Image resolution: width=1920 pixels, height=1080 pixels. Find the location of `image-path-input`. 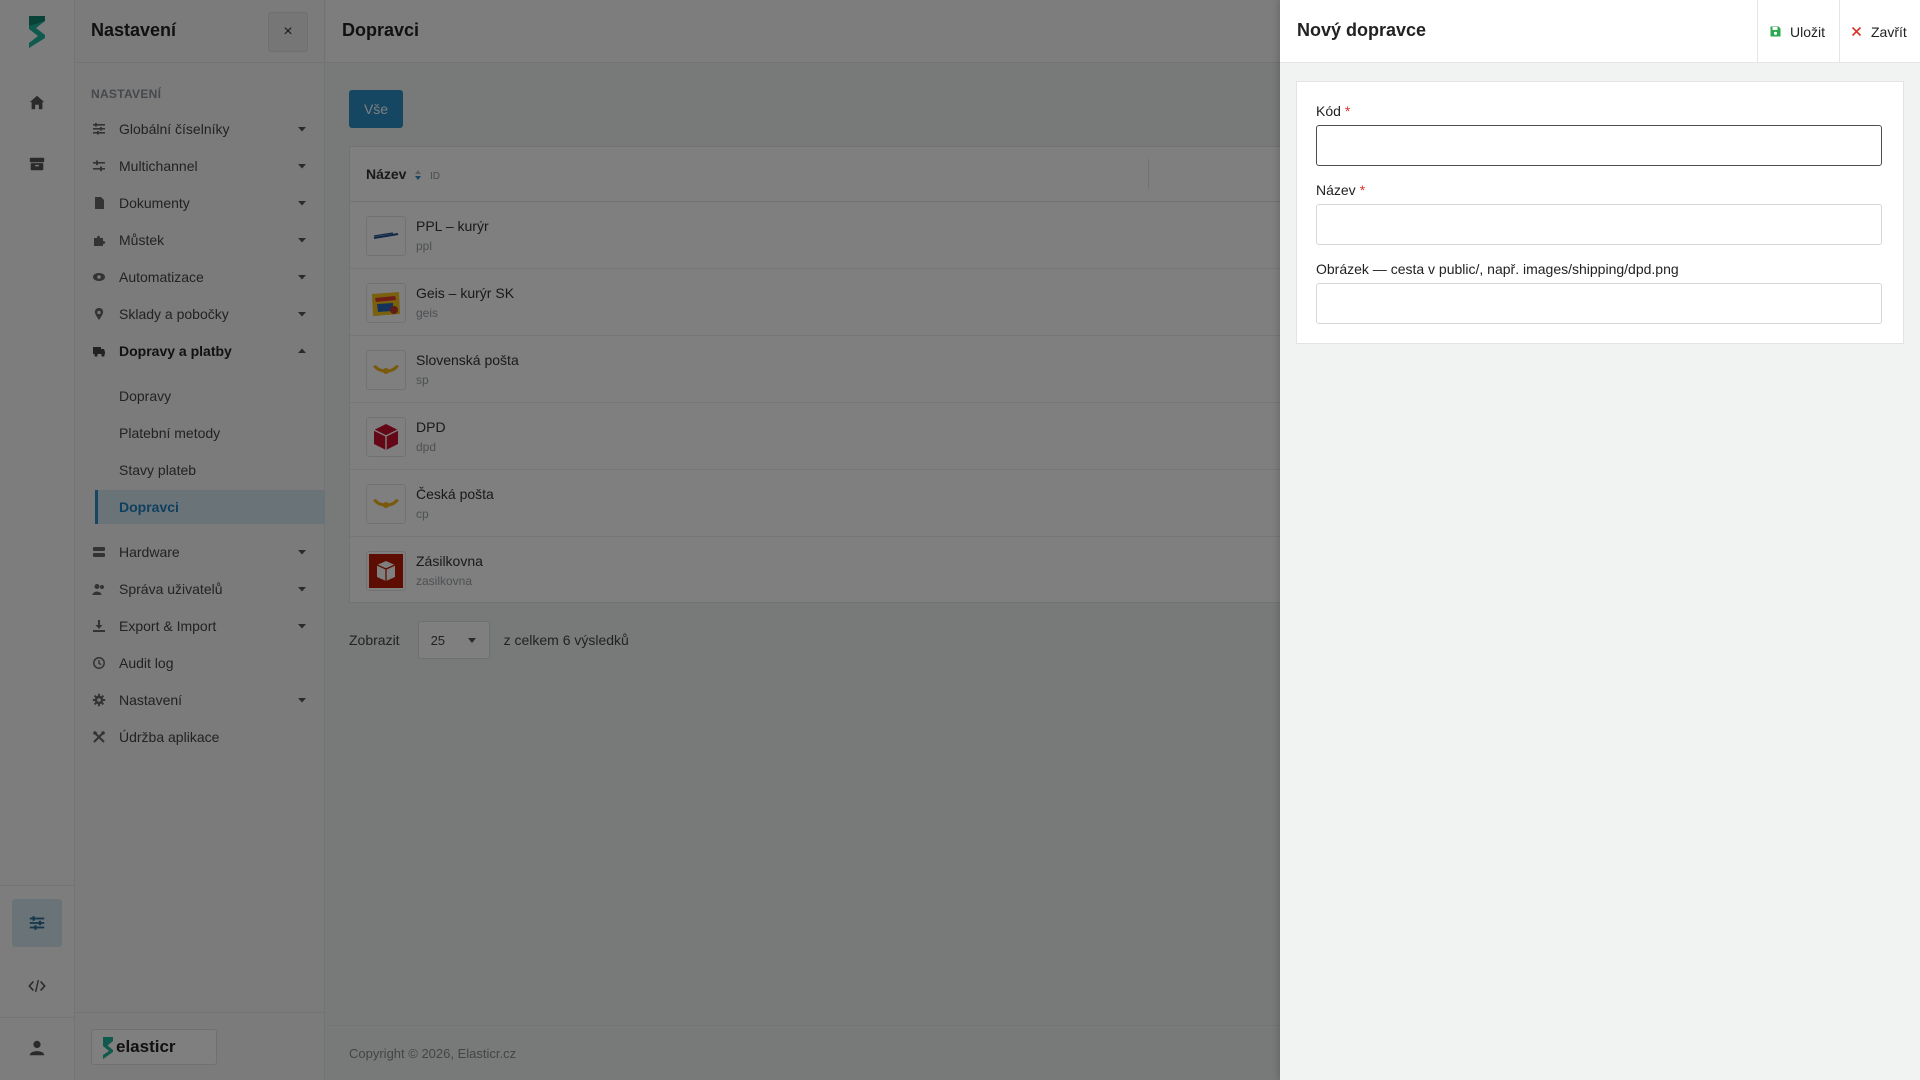

image-path-input is located at coordinates (1599, 303).